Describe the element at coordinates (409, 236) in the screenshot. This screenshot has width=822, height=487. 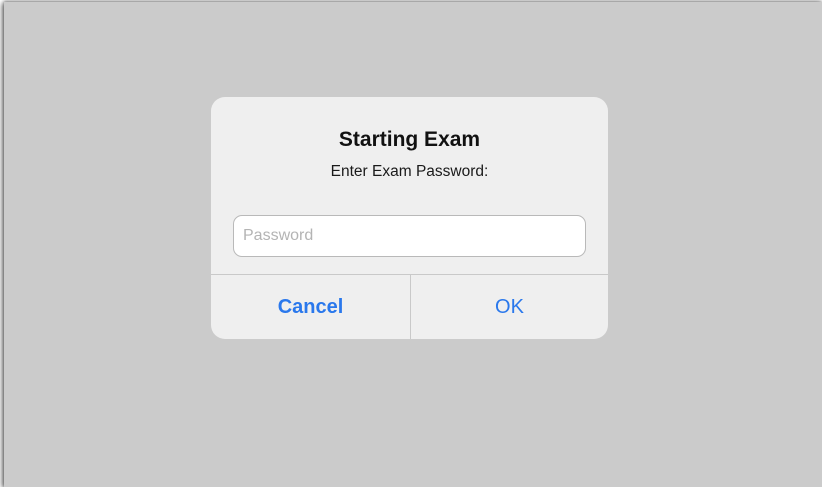
I see `password-input` at that location.